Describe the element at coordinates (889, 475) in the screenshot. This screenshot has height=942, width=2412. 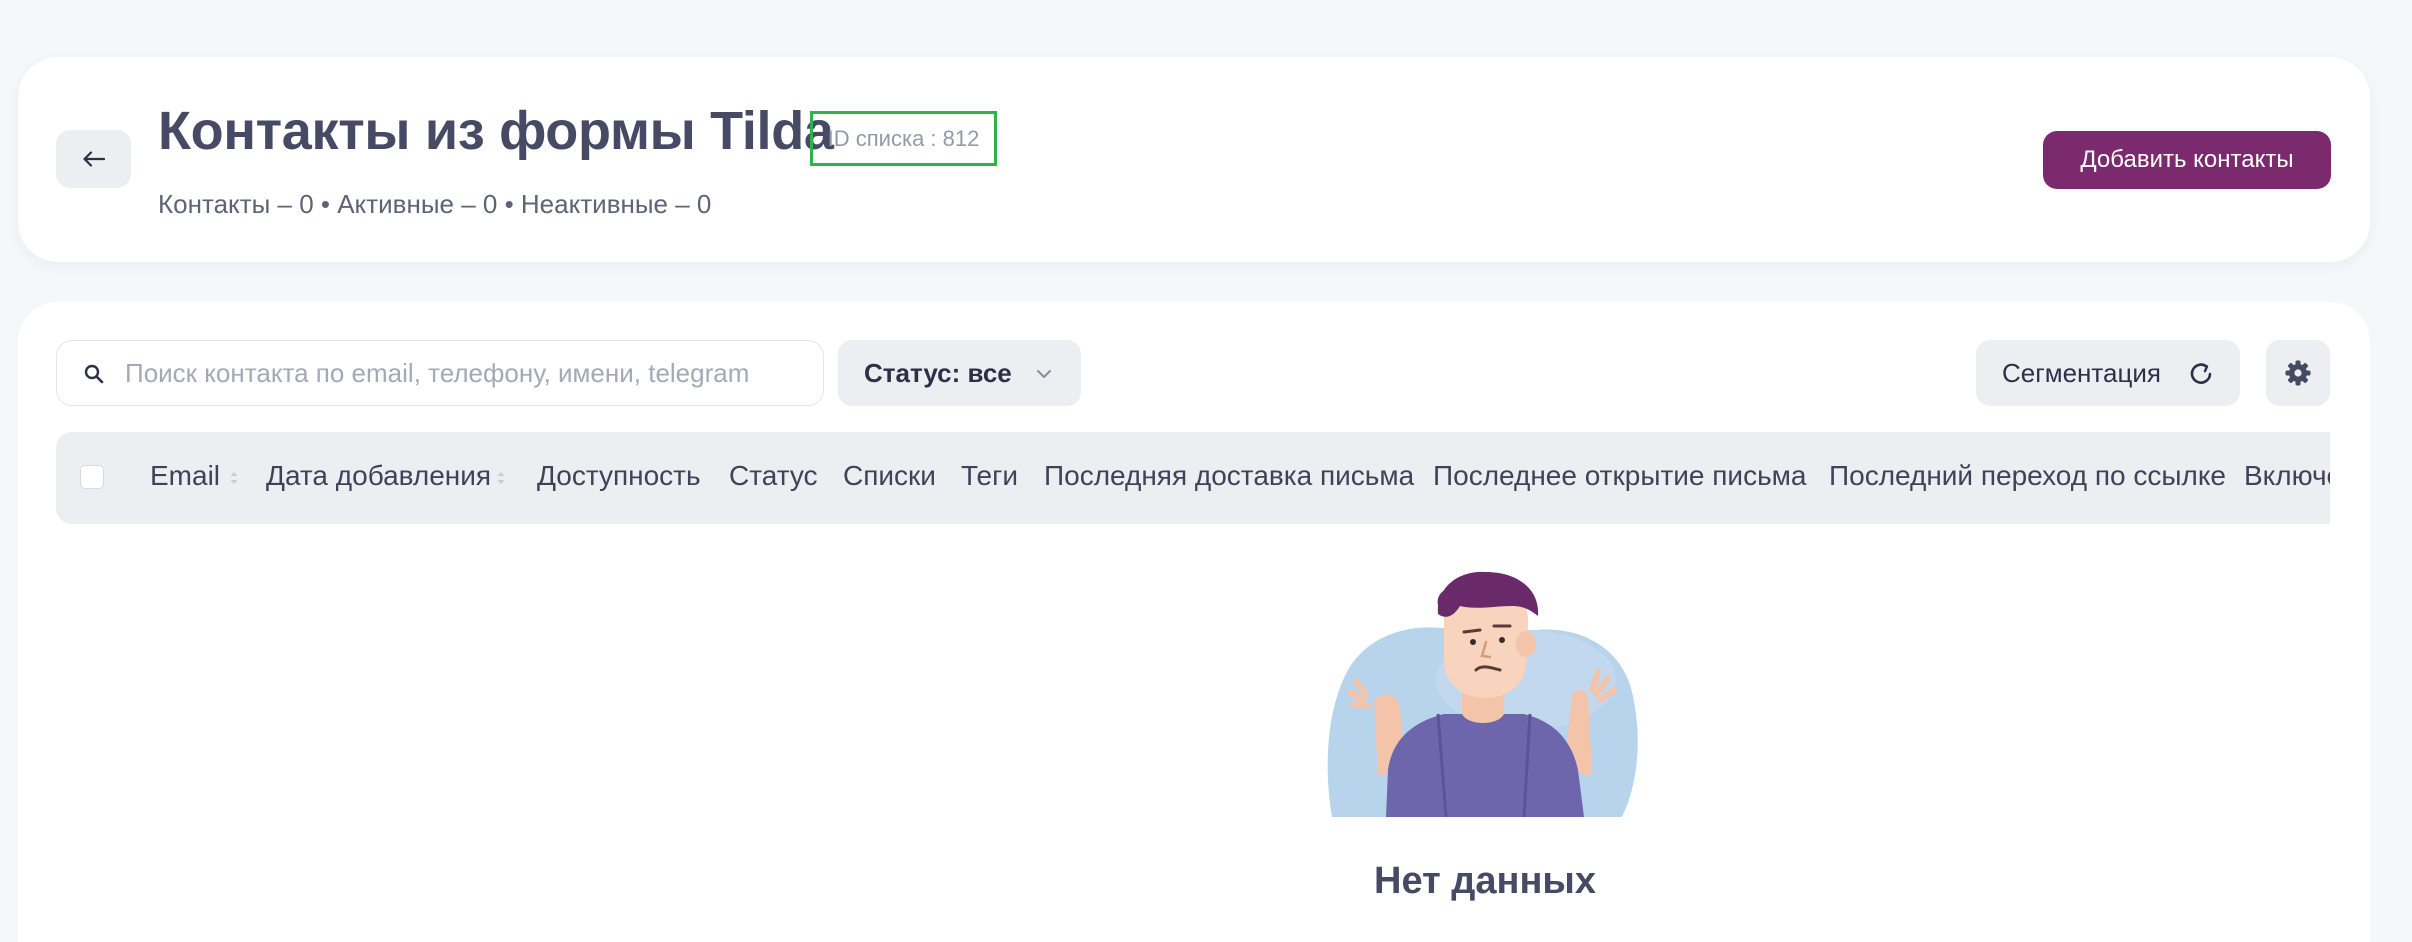
I see `column-lists: Списки` at that location.